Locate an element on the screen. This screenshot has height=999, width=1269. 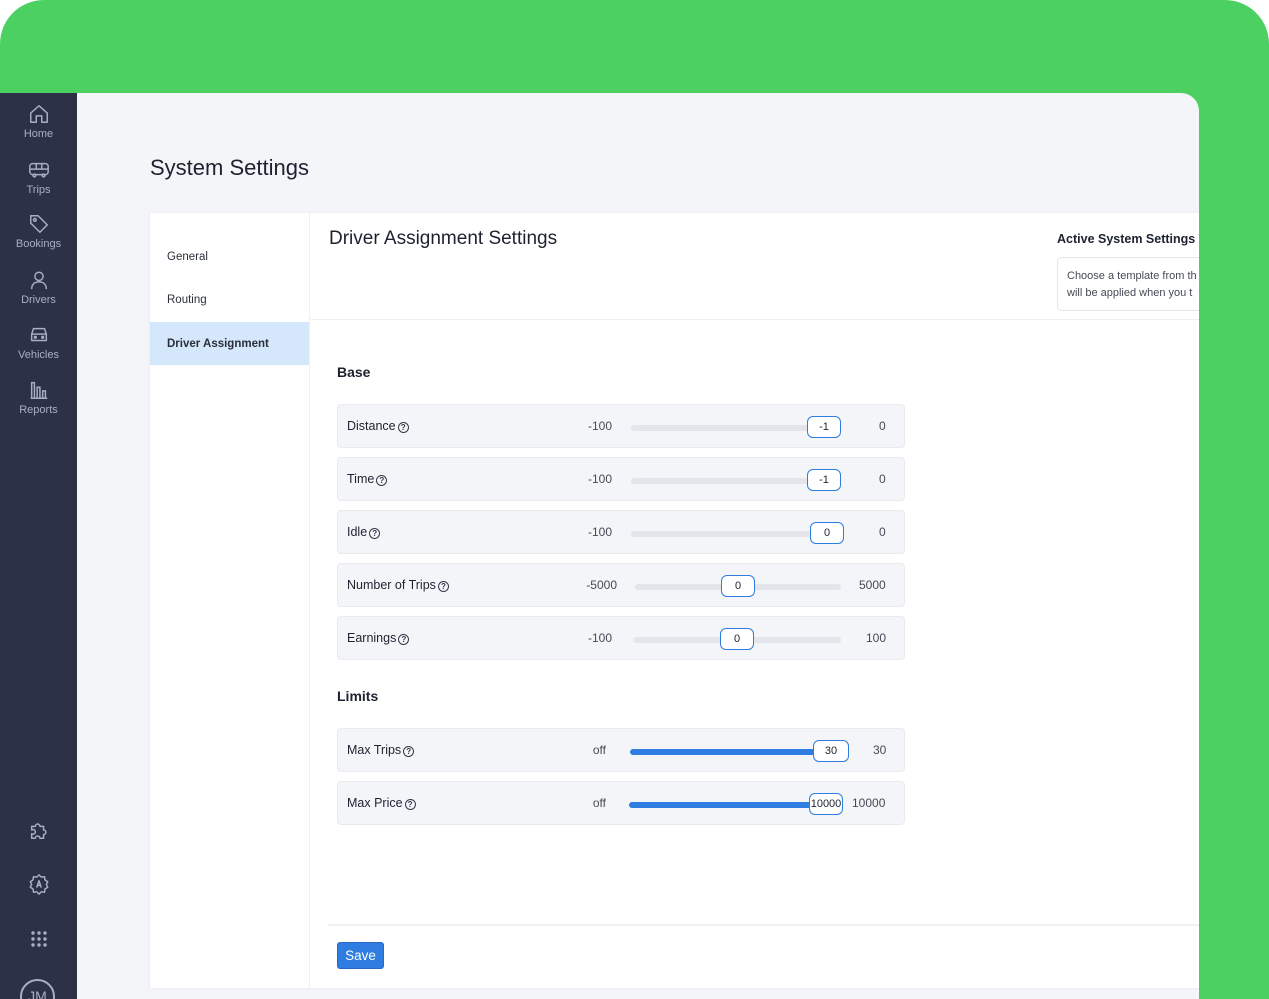
nav-label-drivers: Drivers is located at coordinates (38, 300).